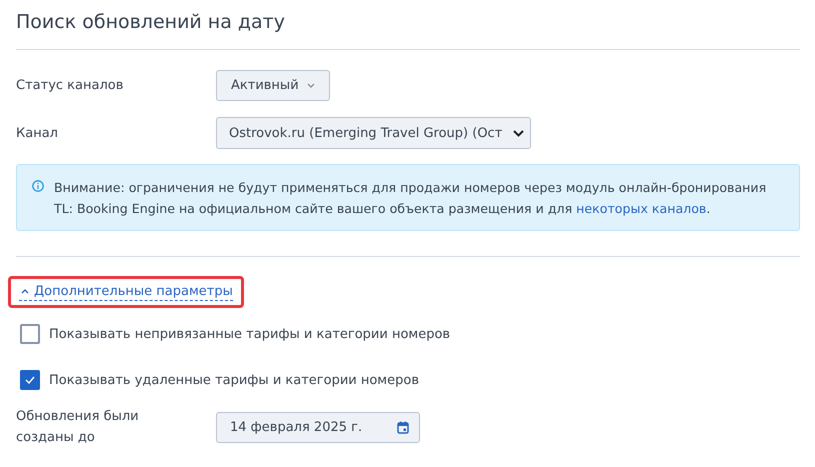  What do you see at coordinates (37, 133) in the screenshot?
I see `field-label: Канал` at bounding box center [37, 133].